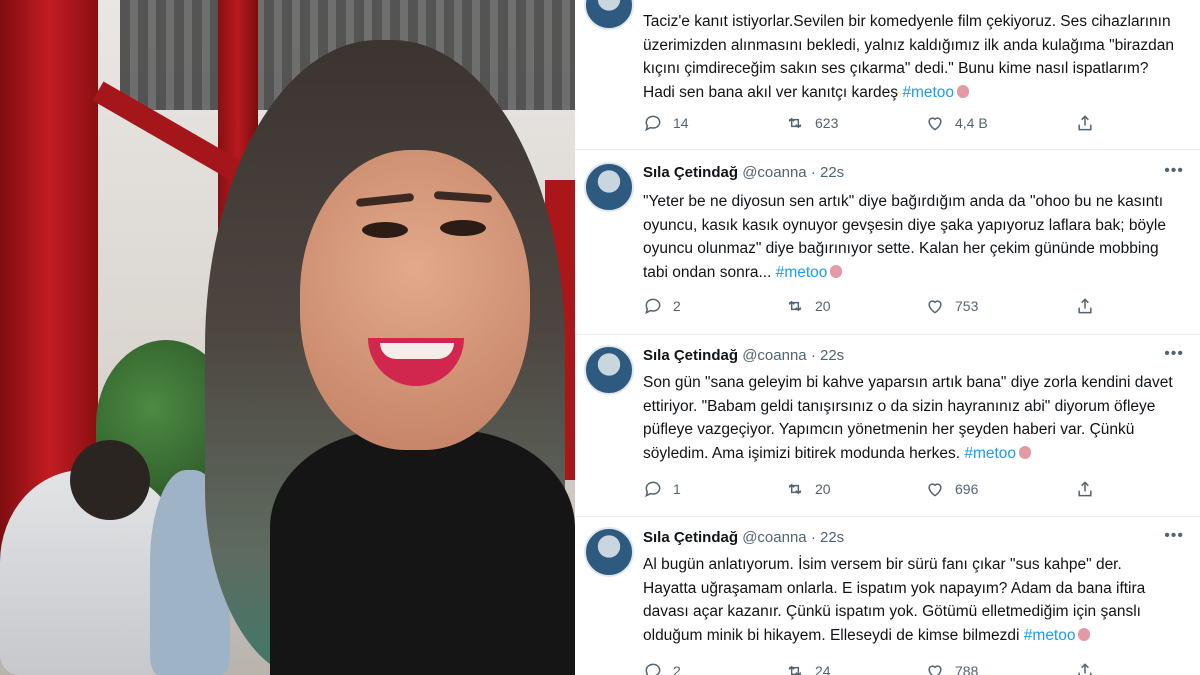  I want to click on tweet-actions: 2 20 753, so click(893, 308).